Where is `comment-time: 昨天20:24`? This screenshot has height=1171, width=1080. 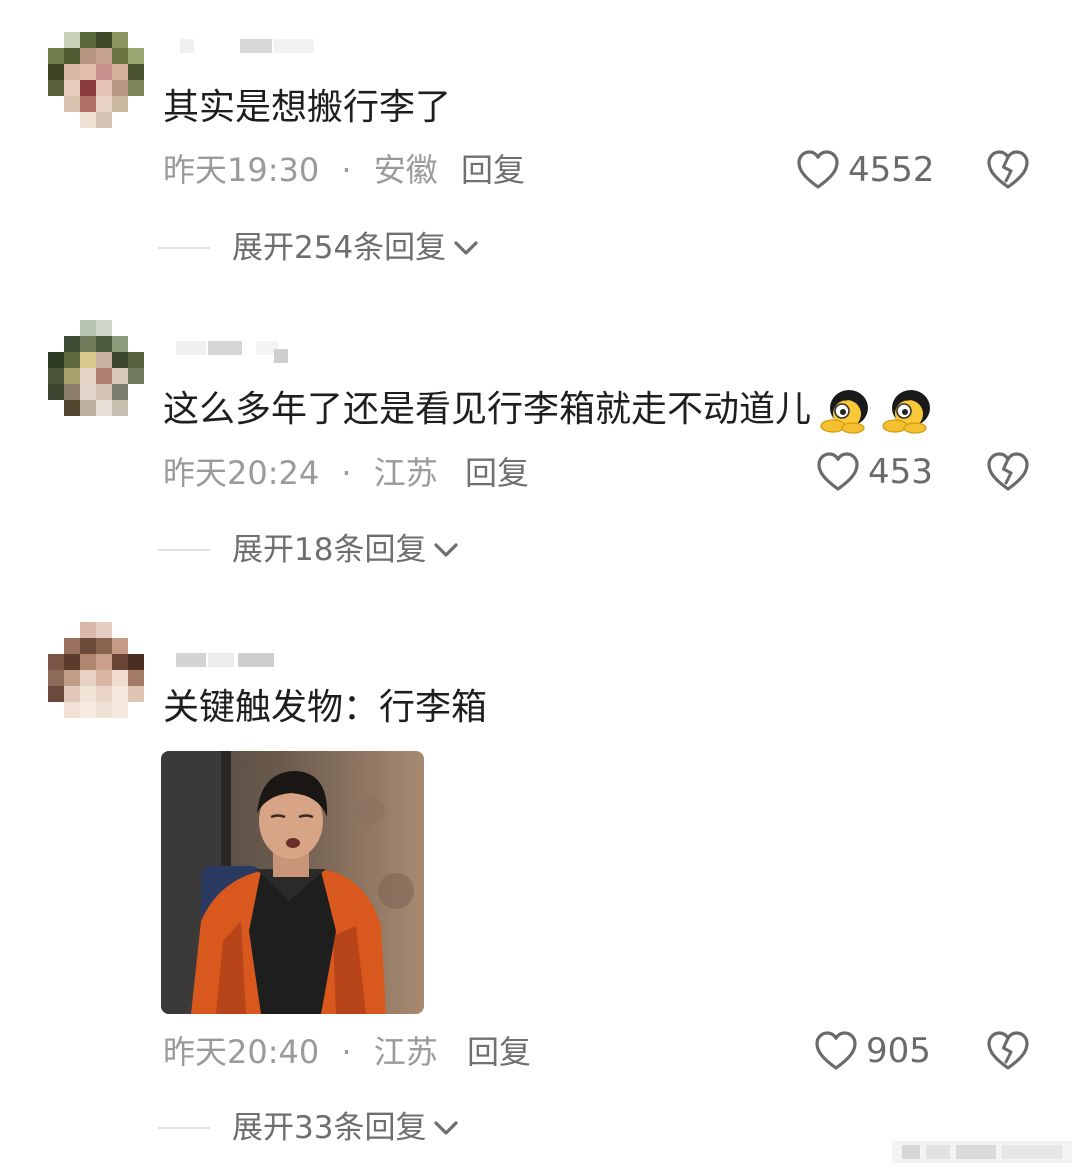 comment-time: 昨天20:24 is located at coordinates (241, 473).